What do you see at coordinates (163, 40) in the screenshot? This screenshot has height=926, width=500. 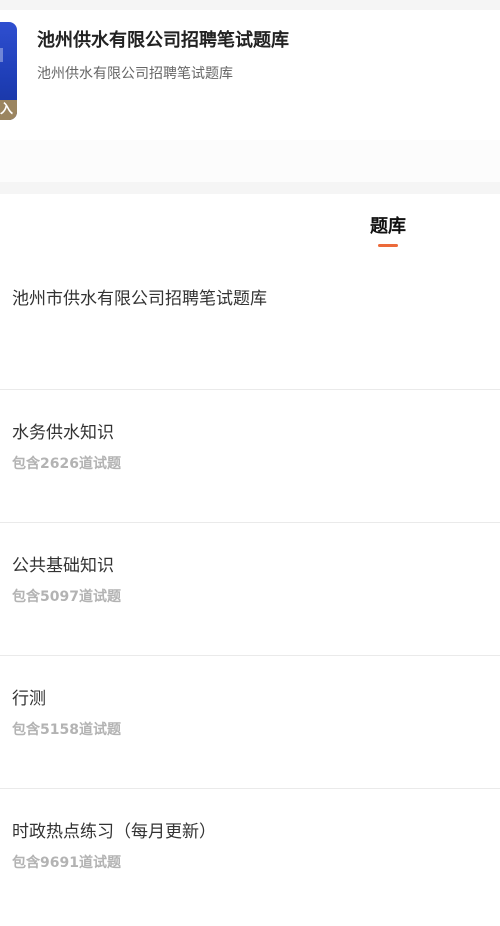 I see `course-title: 池州供水有限公司招聘笔试题库` at bounding box center [163, 40].